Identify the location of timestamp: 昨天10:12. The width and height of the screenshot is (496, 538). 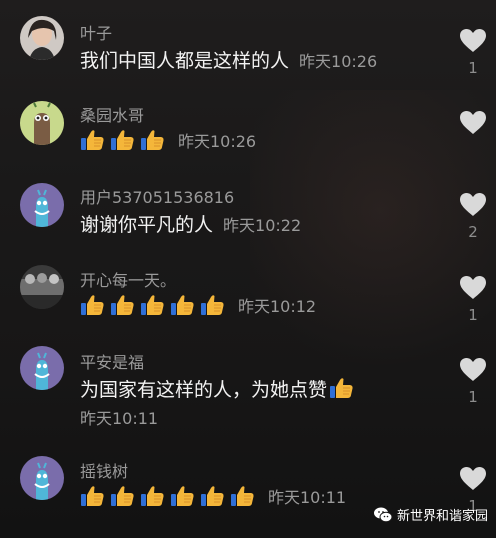
(277, 306).